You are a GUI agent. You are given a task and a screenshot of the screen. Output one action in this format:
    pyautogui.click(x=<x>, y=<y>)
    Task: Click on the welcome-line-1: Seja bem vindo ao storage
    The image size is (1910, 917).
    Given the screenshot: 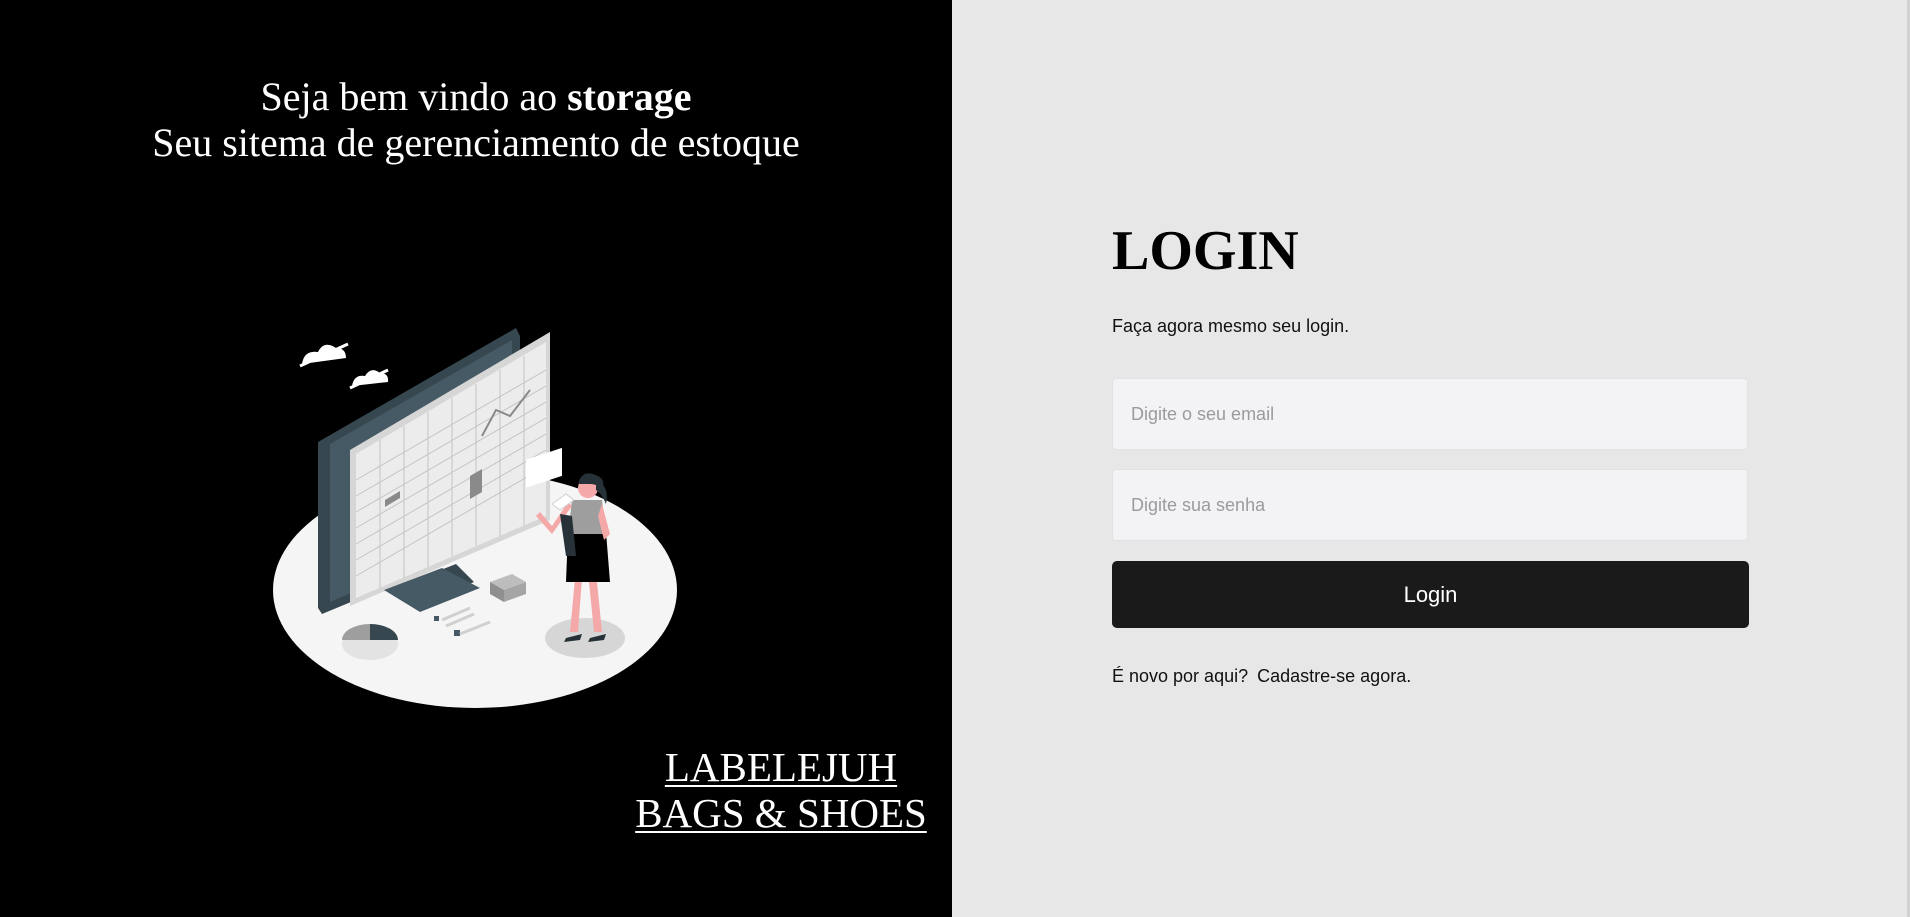 What is the action you would take?
    pyautogui.click(x=476, y=97)
    